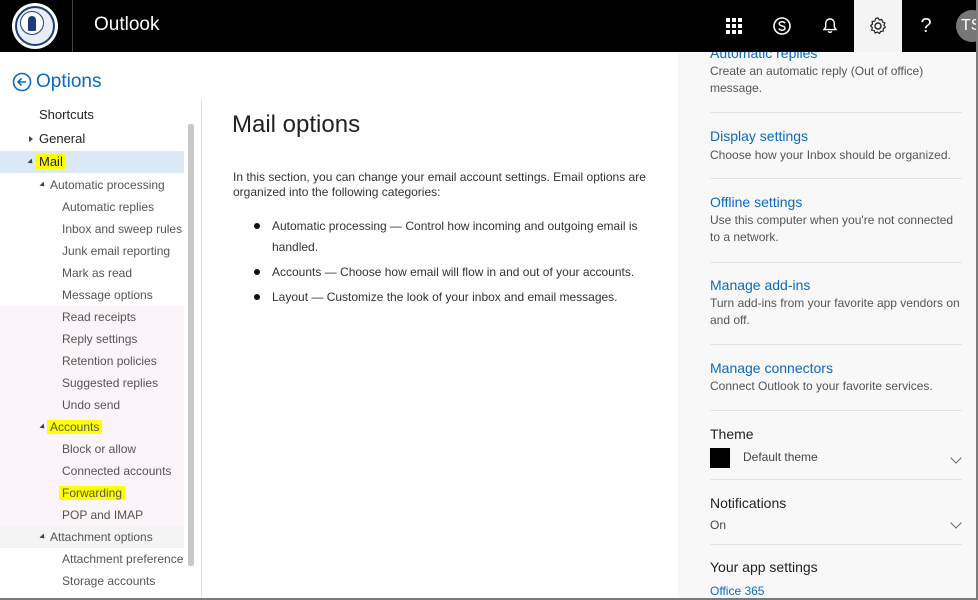  What do you see at coordinates (191, 345) in the screenshot?
I see `nav-scrollbar` at bounding box center [191, 345].